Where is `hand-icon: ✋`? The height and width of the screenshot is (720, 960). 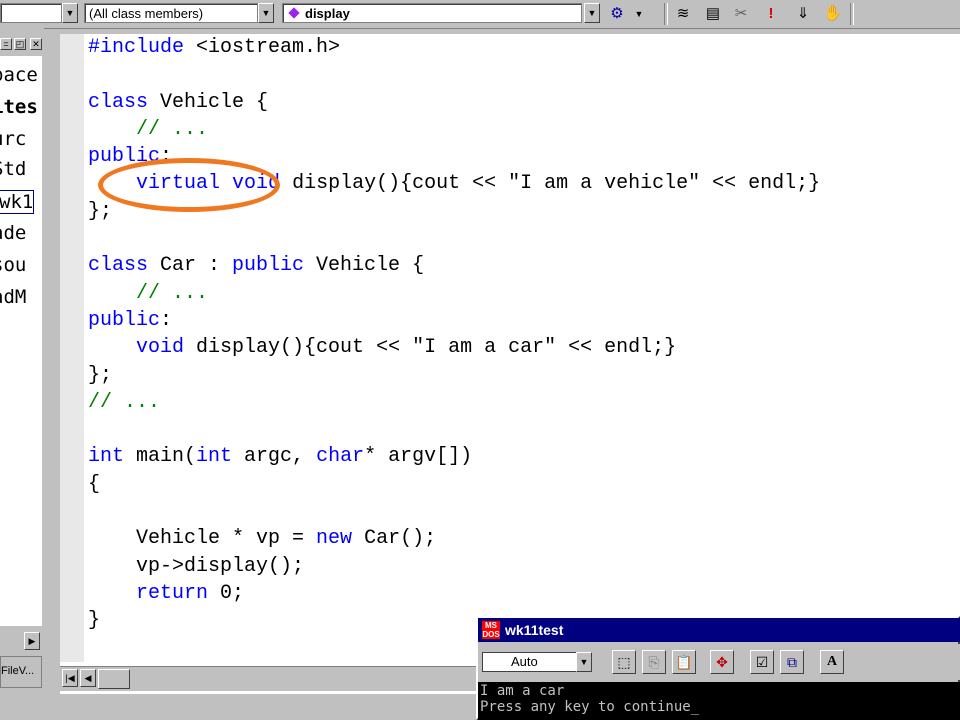 hand-icon: ✋ is located at coordinates (833, 14).